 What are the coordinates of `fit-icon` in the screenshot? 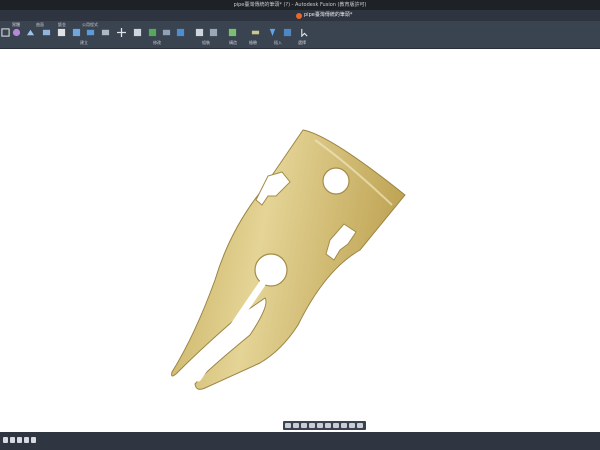 It's located at (320, 425).